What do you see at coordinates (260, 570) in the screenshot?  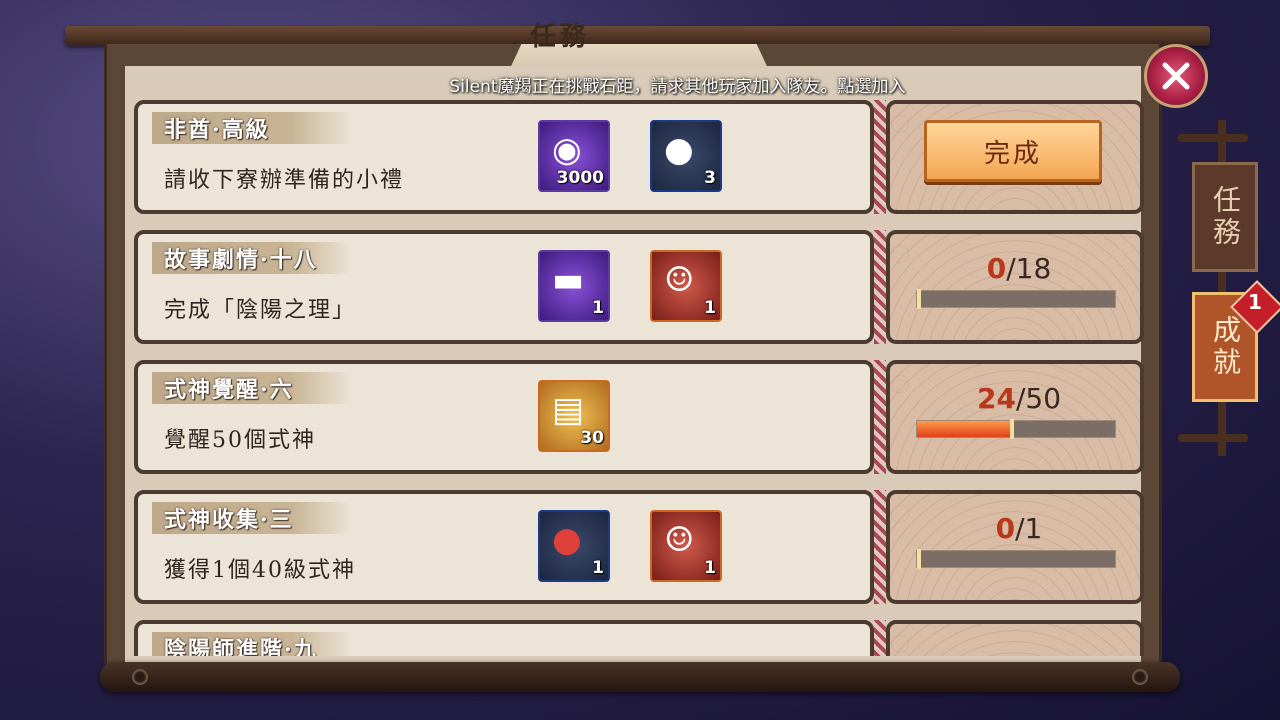 I see `task-description: 獲得1個40級式神` at bounding box center [260, 570].